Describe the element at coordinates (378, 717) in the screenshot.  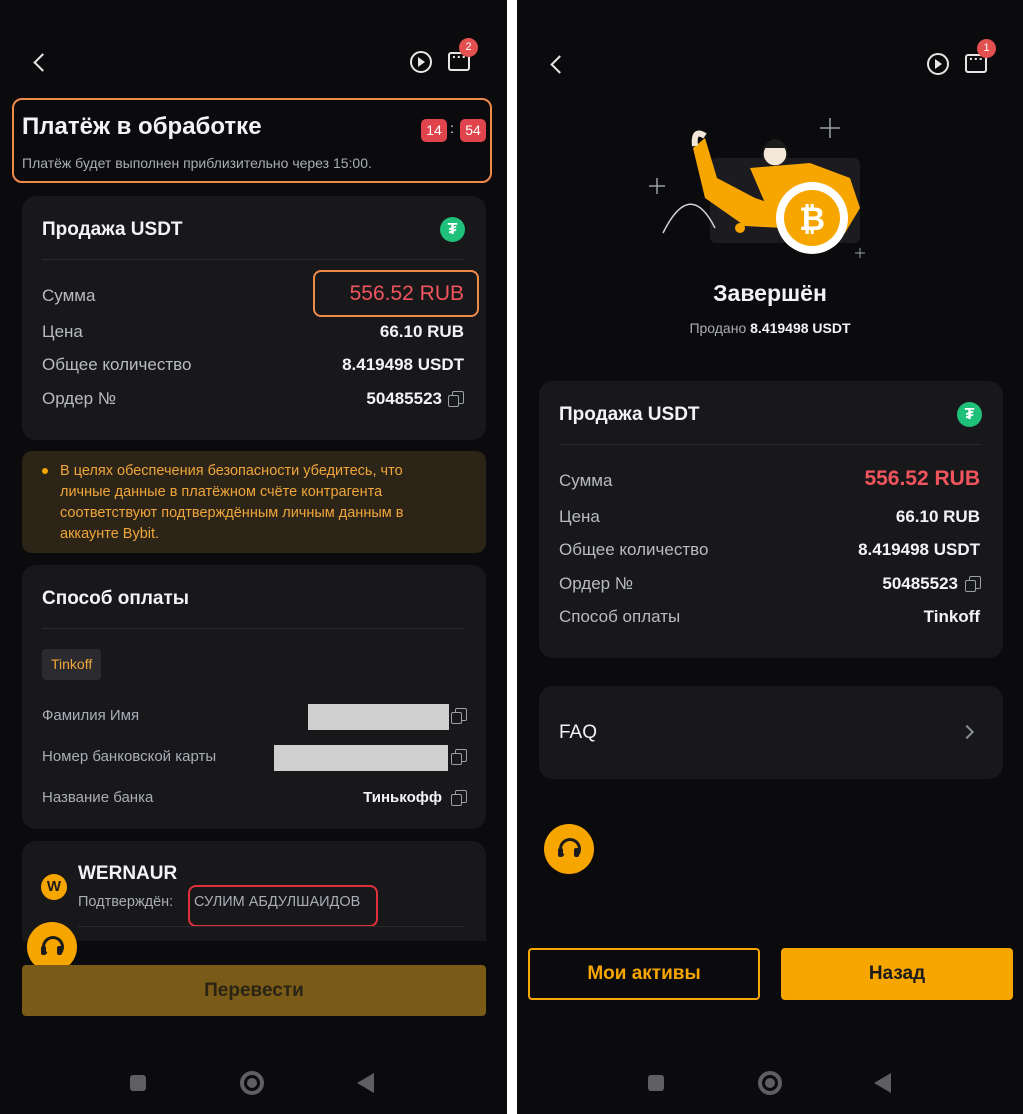
I see `full-name-redacted` at that location.